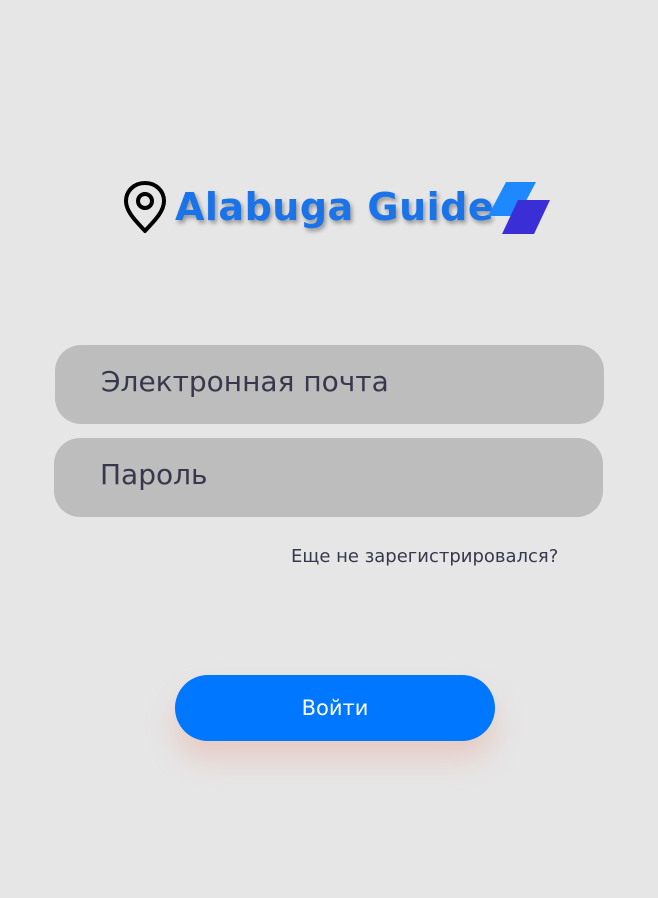 This screenshot has width=658, height=898. I want to click on logo: Alabuga Guide, so click(329, 207).